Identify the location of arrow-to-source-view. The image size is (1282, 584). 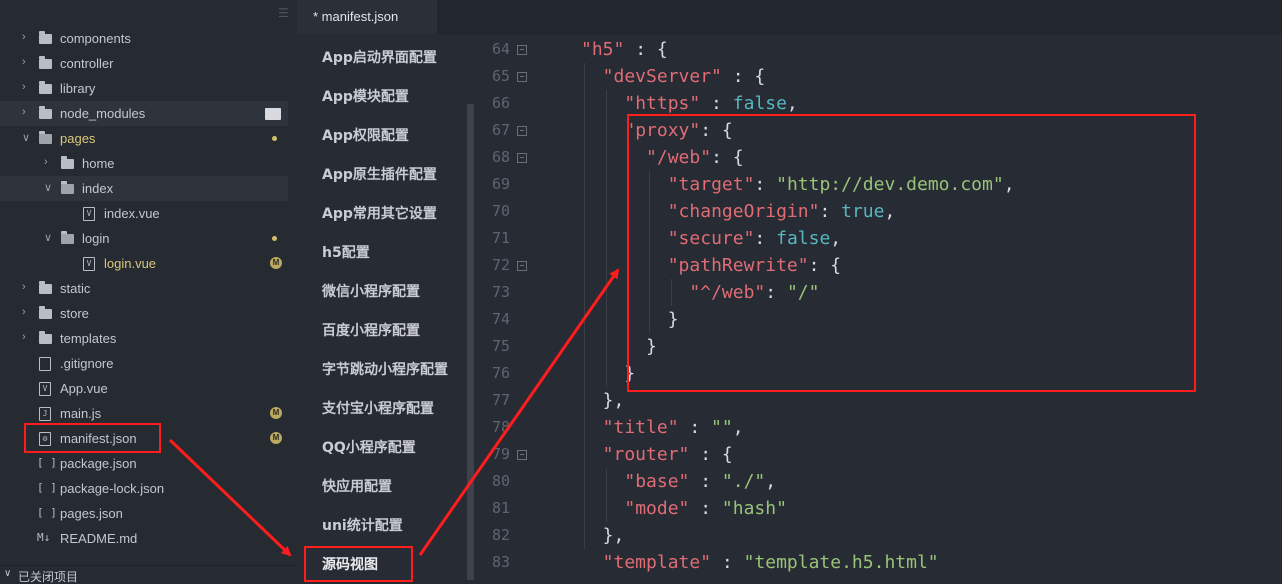
(230, 497).